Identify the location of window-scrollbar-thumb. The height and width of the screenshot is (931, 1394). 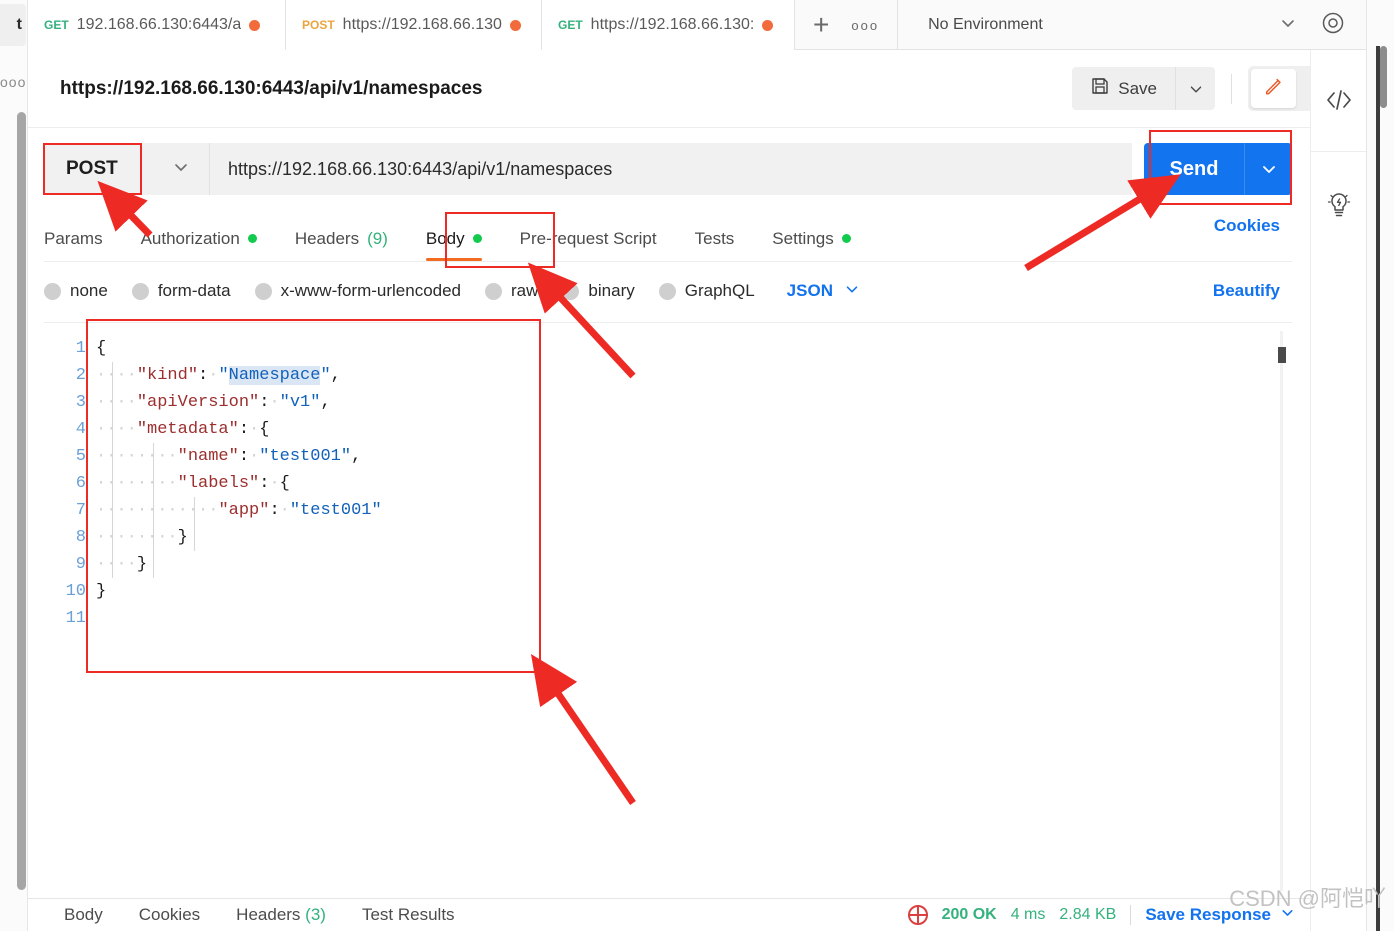
(1383, 77).